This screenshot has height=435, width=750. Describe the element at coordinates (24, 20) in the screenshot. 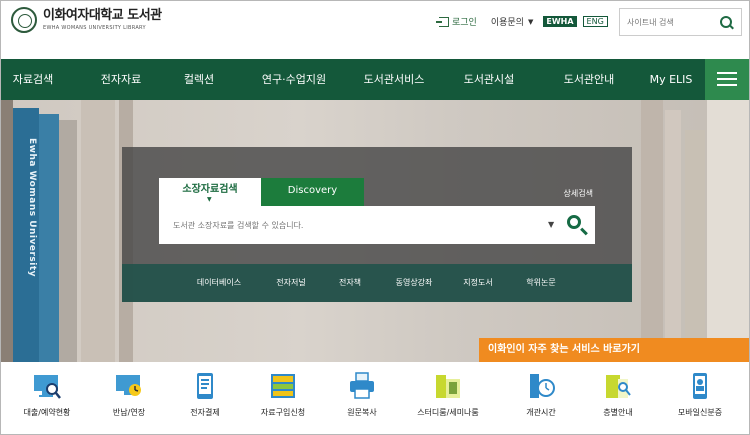

I see `university-seal-icon` at that location.